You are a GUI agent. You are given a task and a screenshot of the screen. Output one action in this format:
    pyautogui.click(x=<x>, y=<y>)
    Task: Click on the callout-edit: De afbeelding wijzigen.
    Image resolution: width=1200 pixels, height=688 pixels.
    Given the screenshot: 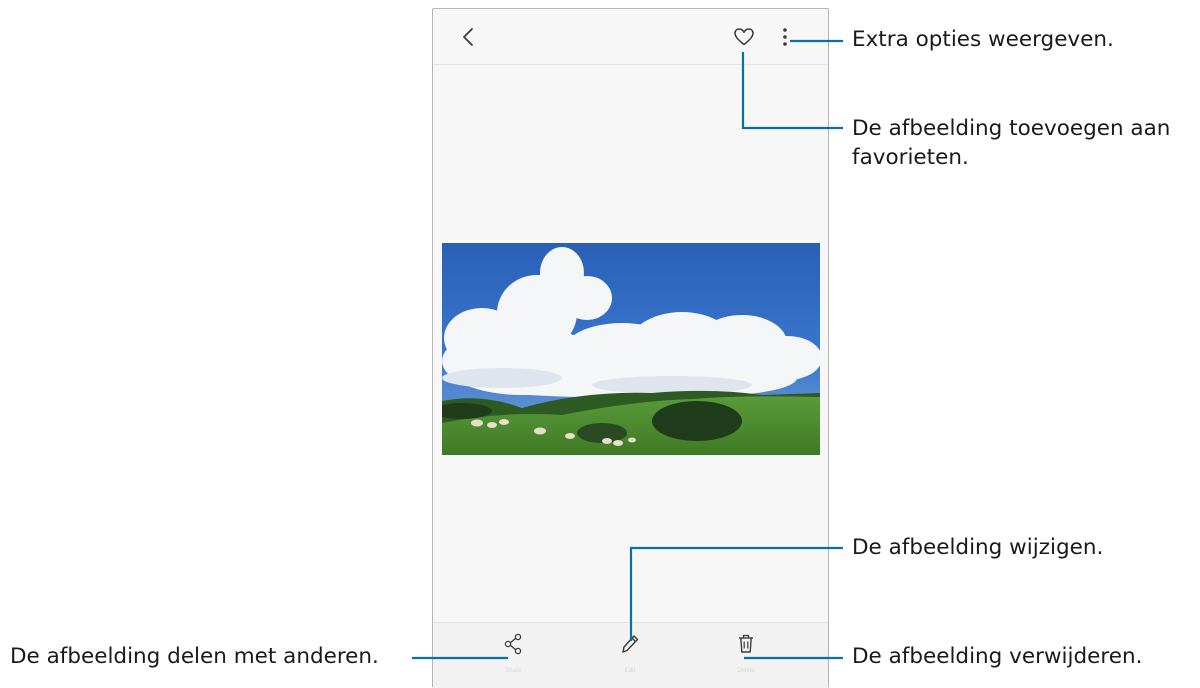 What is the action you would take?
    pyautogui.click(x=978, y=547)
    